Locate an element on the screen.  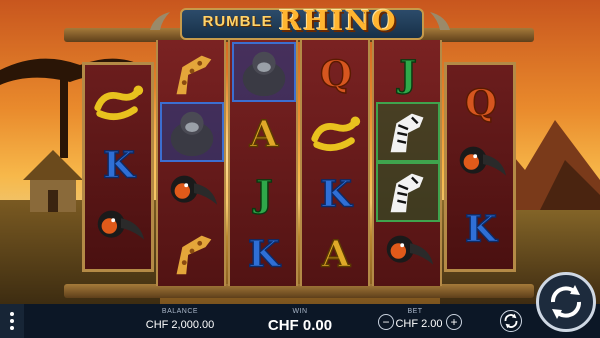
bet-value: CHF 2.00 is located at coordinates (419, 324).